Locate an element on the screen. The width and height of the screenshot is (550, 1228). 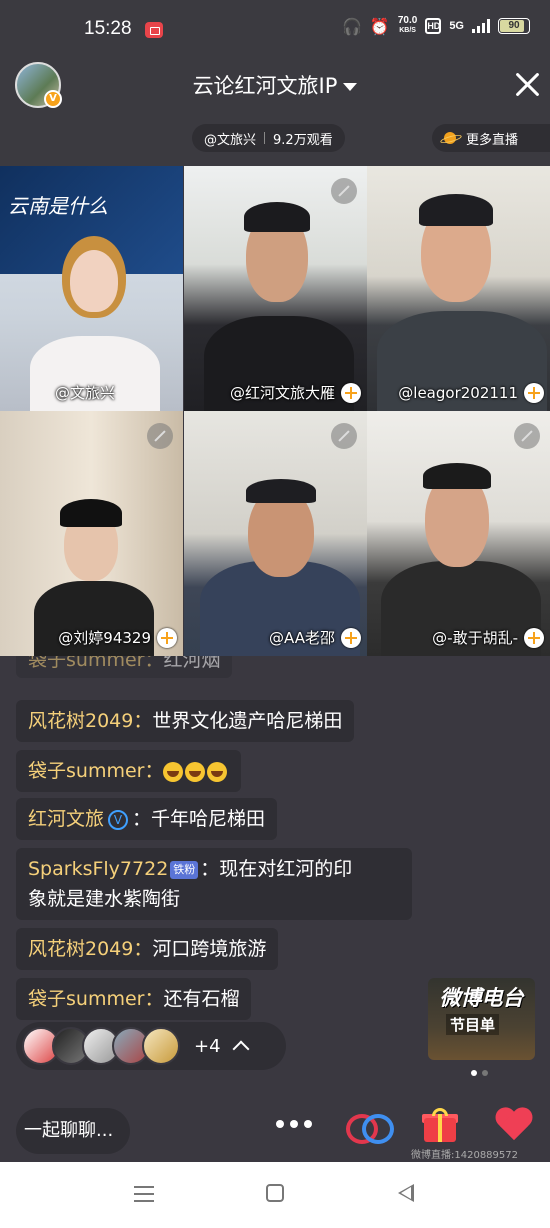
chat-message: 袋子summer：还有石榴 is located at coordinates (134, 999).